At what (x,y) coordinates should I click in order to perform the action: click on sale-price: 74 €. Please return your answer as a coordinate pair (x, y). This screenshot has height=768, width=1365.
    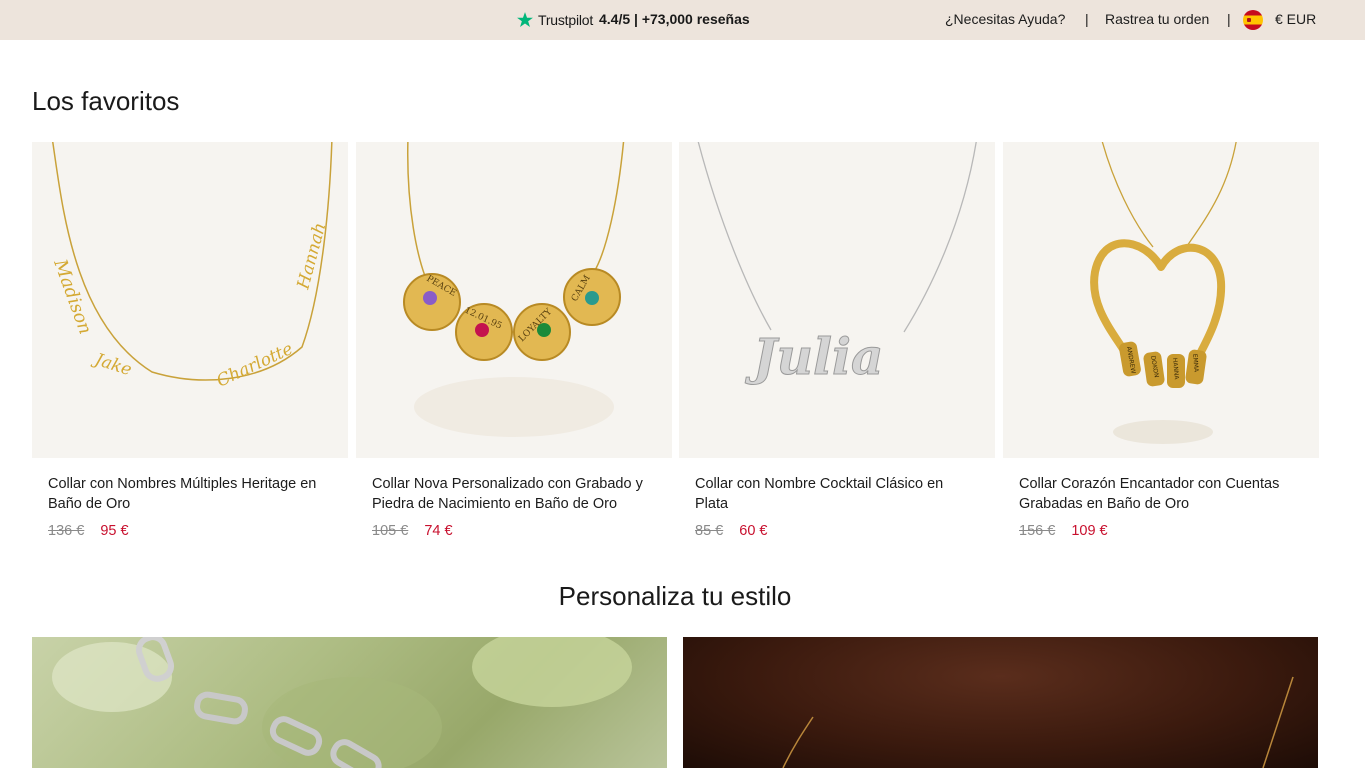
    Looking at the image, I should click on (438, 531).